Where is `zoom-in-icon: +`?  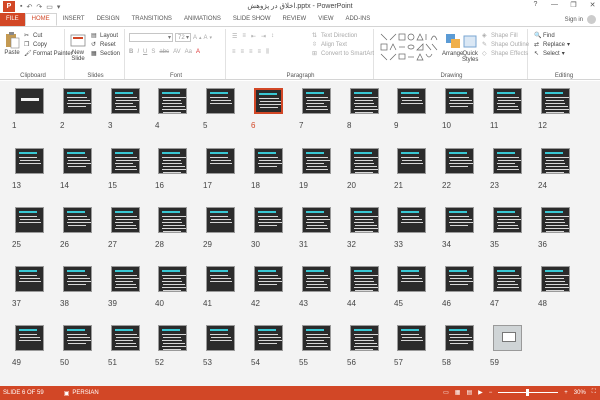 zoom-in-icon: + is located at coordinates (566, 393).